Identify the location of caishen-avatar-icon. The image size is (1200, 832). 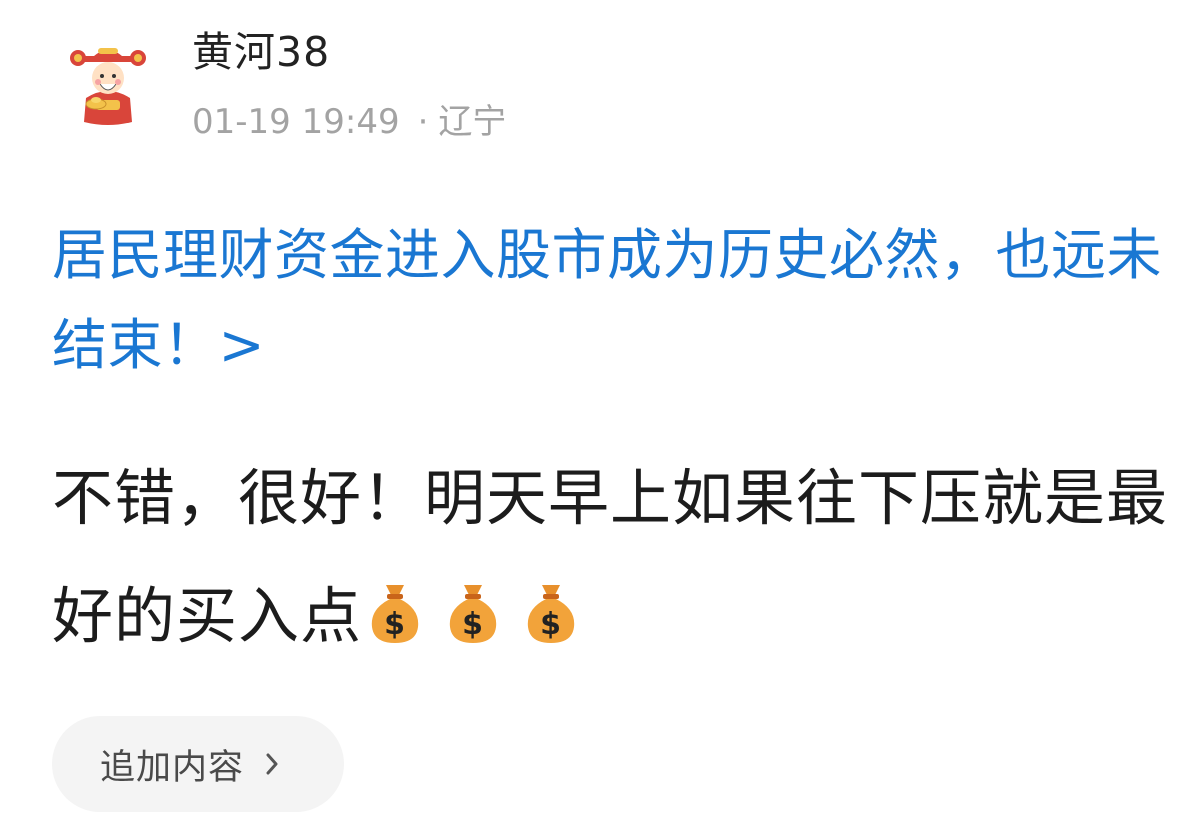
(108, 86).